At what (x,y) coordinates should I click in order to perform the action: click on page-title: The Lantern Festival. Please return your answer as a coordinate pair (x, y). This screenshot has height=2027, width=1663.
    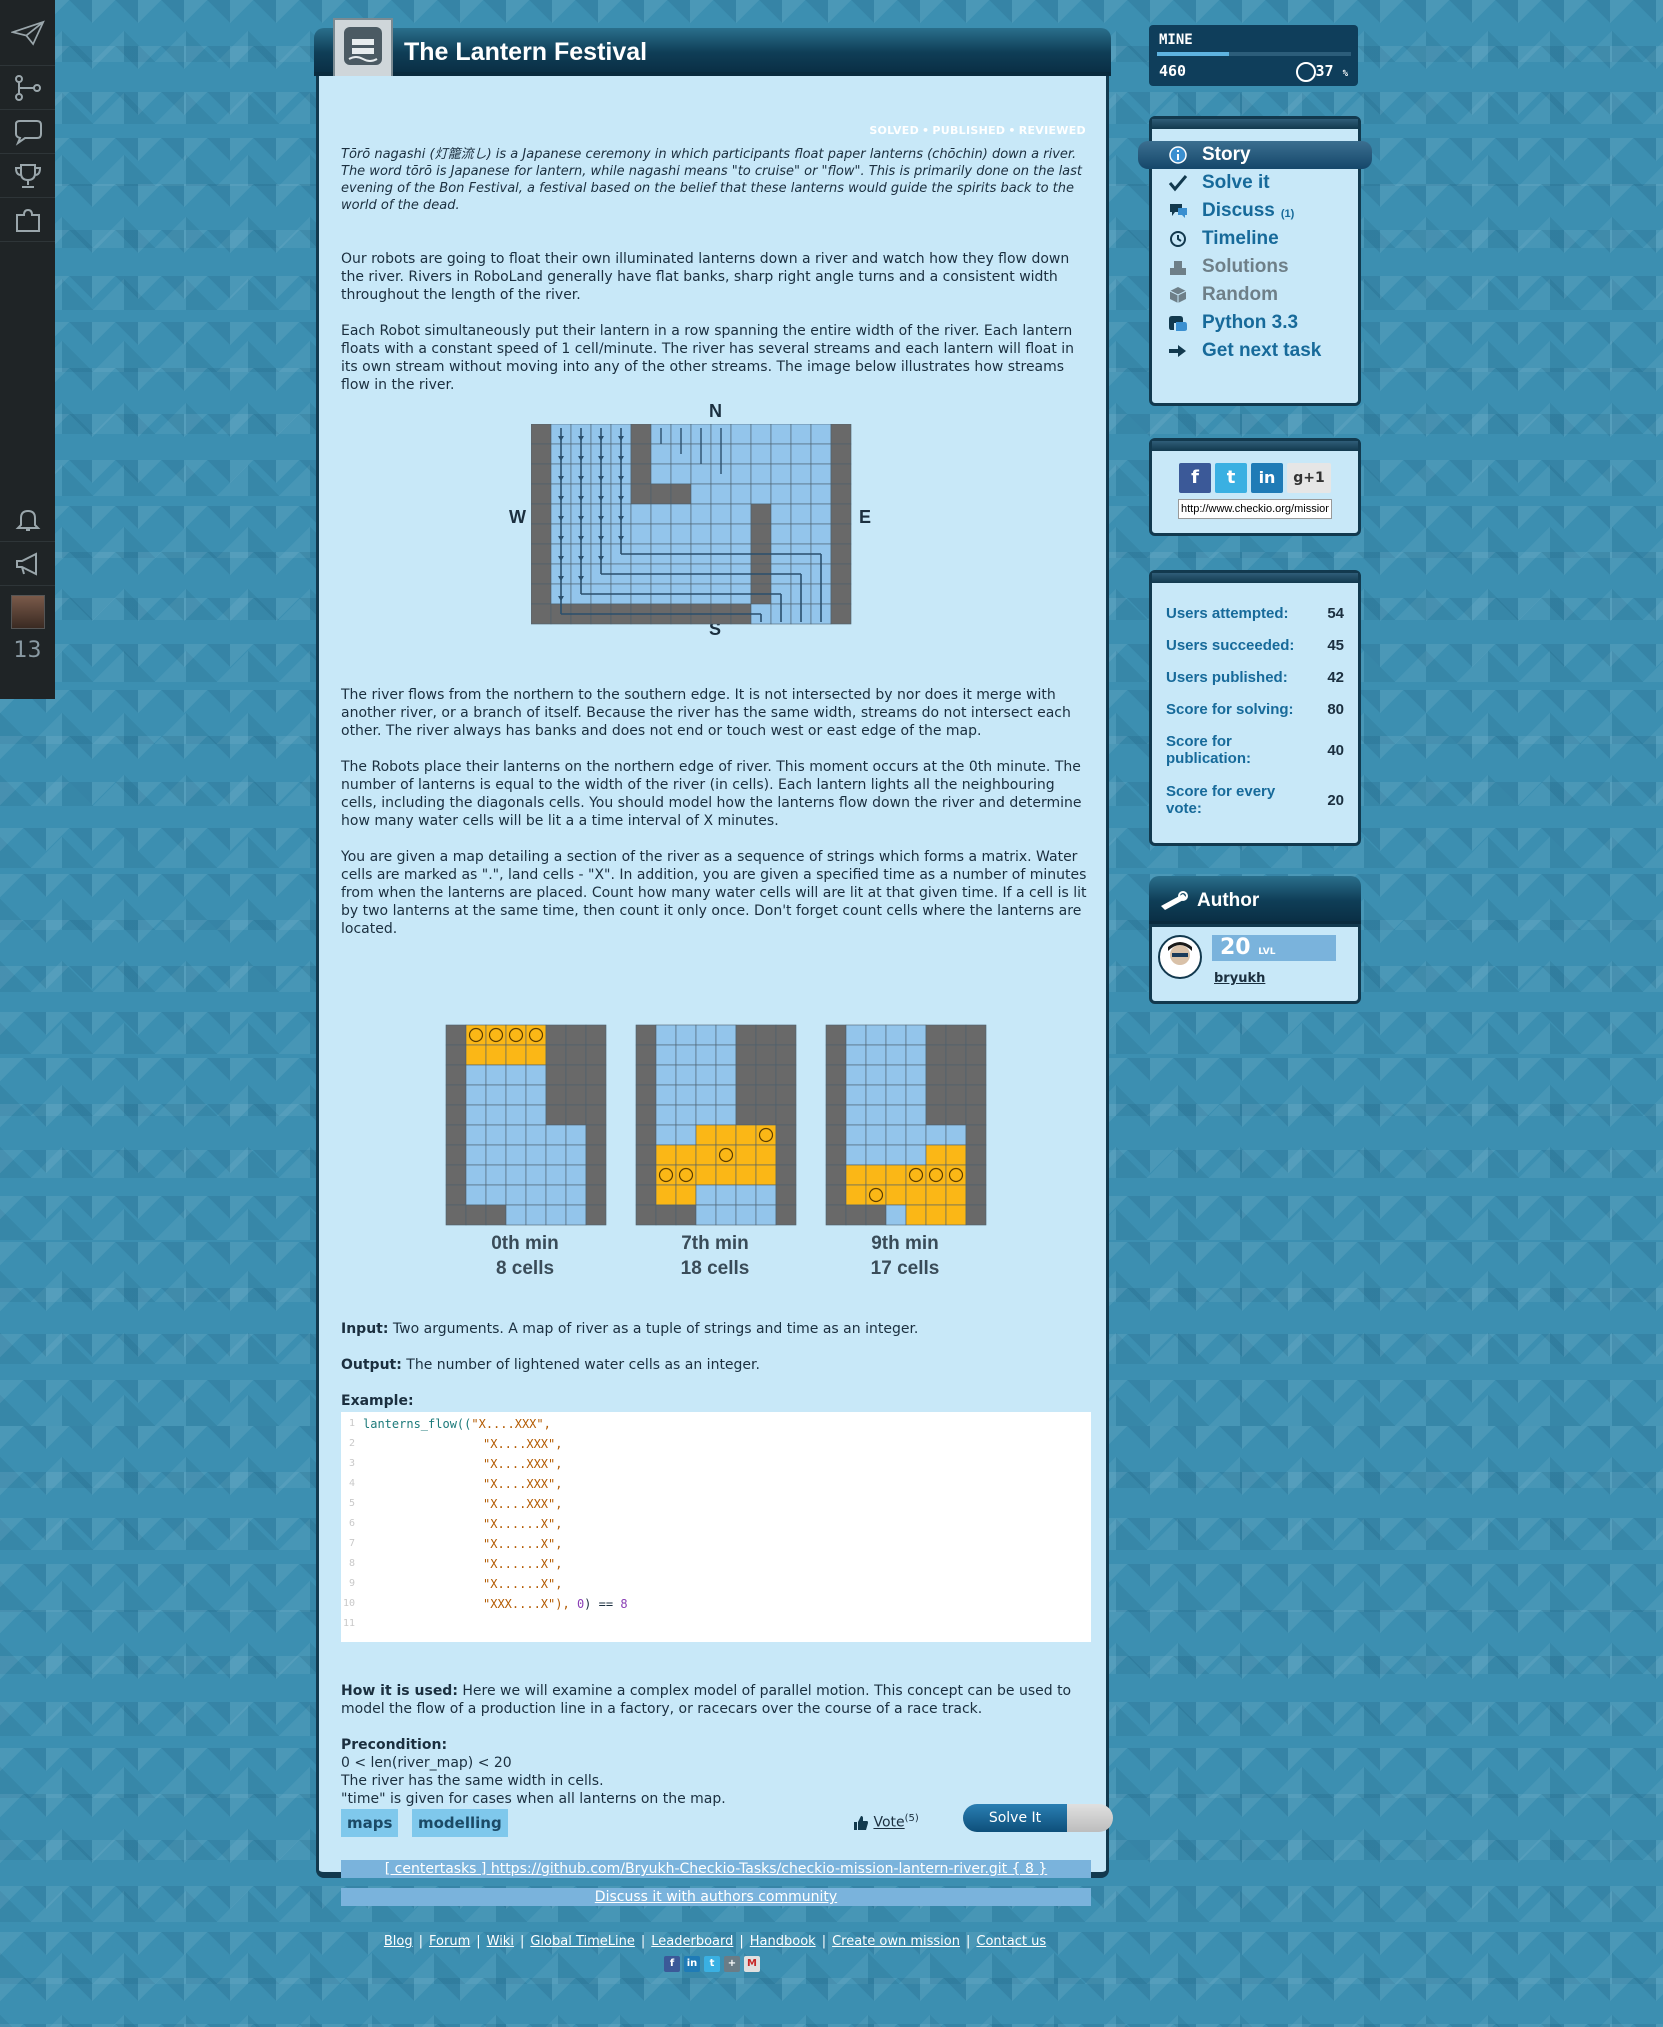
    Looking at the image, I should click on (526, 52).